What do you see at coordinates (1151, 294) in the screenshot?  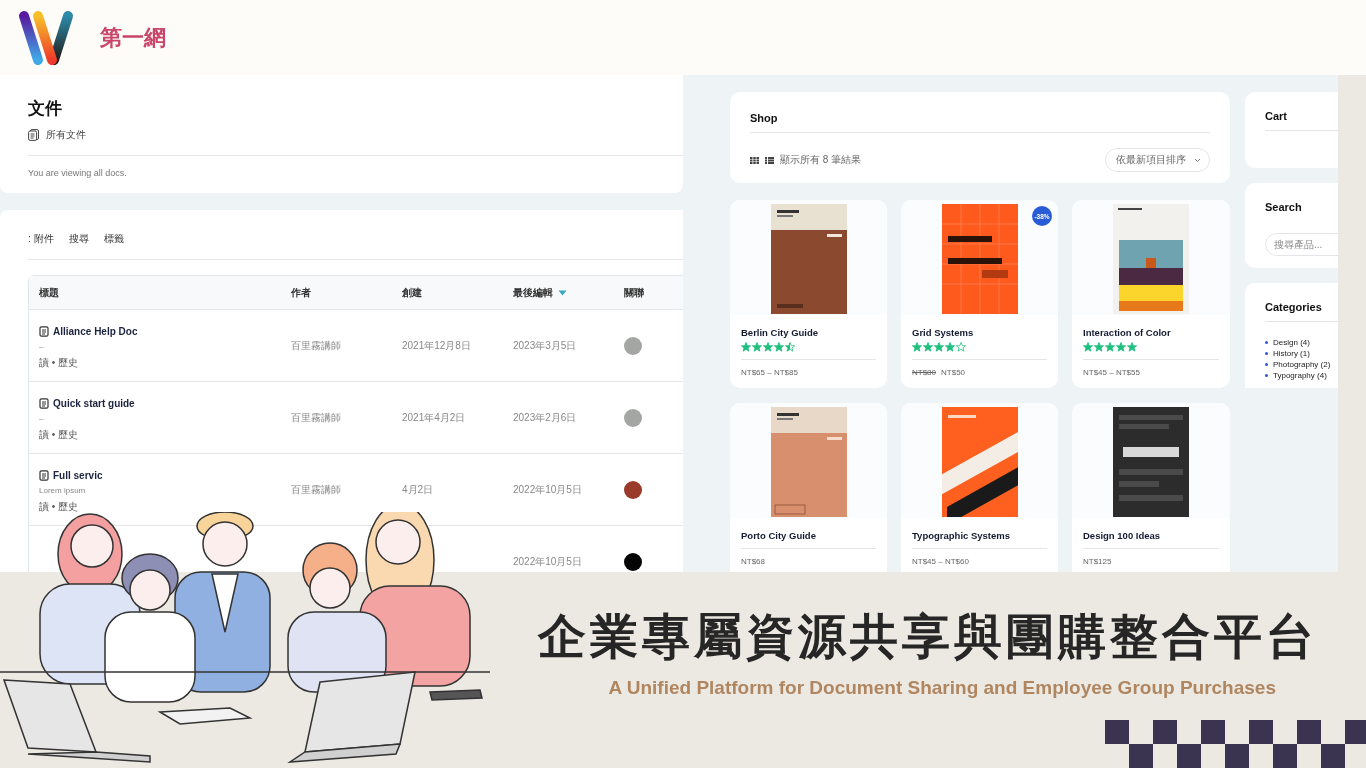 I see `product-card: Interaction of Color NT$45 – NT$55` at bounding box center [1151, 294].